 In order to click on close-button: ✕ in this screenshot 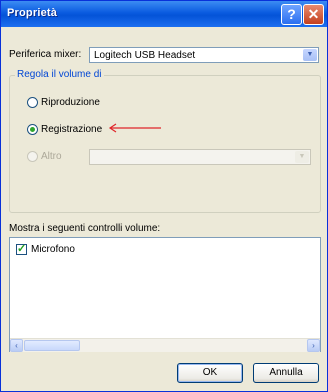, I will do `click(313, 14)`.